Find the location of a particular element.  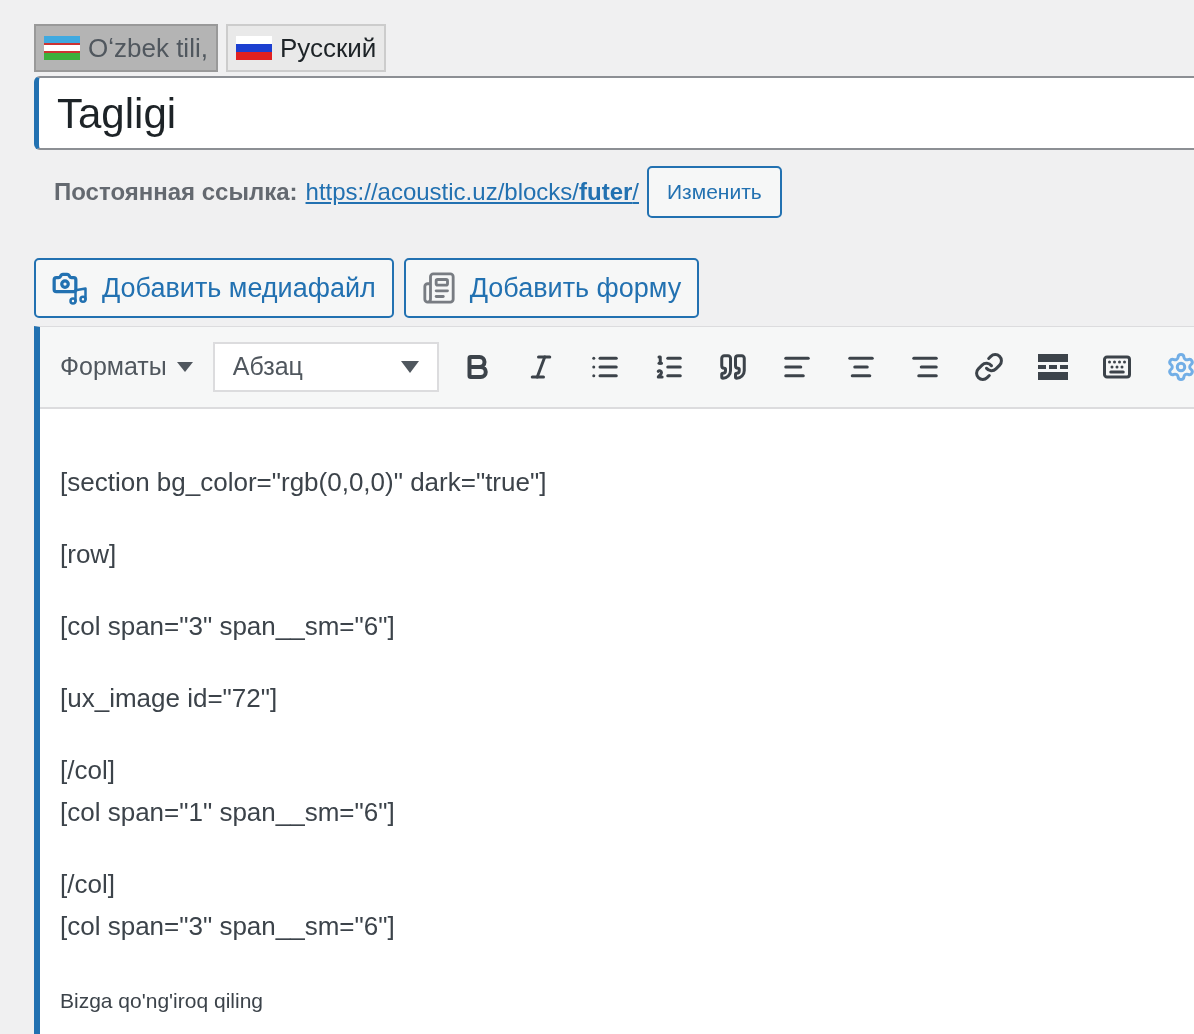

quote-icon is located at coordinates (732, 367).